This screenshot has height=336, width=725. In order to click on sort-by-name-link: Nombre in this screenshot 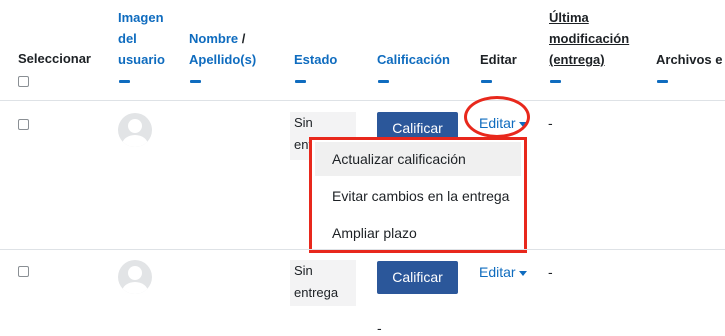, I will do `click(213, 38)`.